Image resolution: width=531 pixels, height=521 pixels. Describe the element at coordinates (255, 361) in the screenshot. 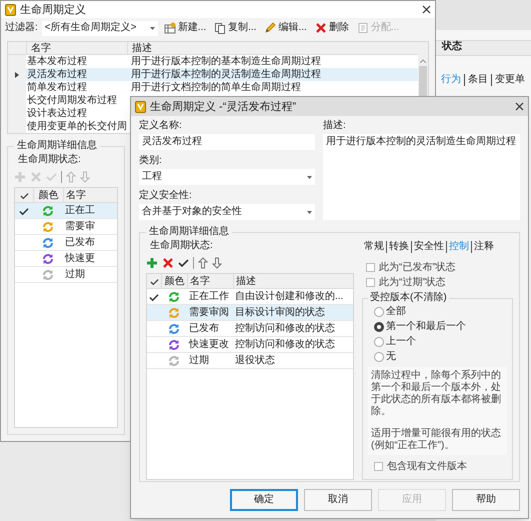

I see `table-cell-text: 退役状态` at that location.